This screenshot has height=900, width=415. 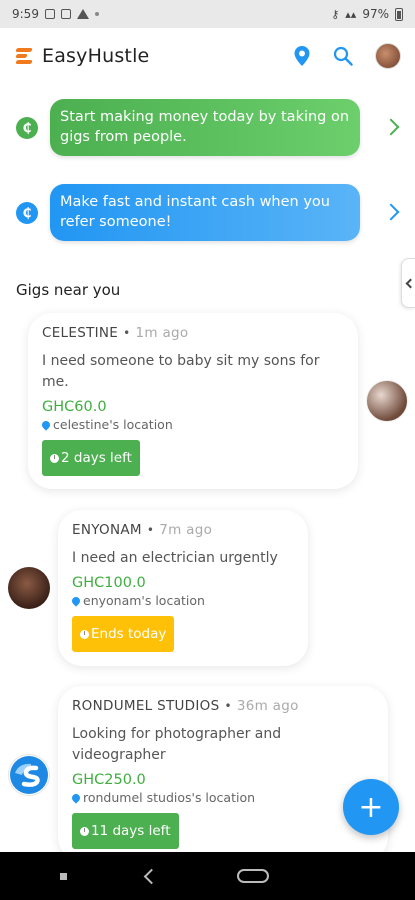 What do you see at coordinates (186, 530) in the screenshot?
I see `gig-time: 7m ago` at bounding box center [186, 530].